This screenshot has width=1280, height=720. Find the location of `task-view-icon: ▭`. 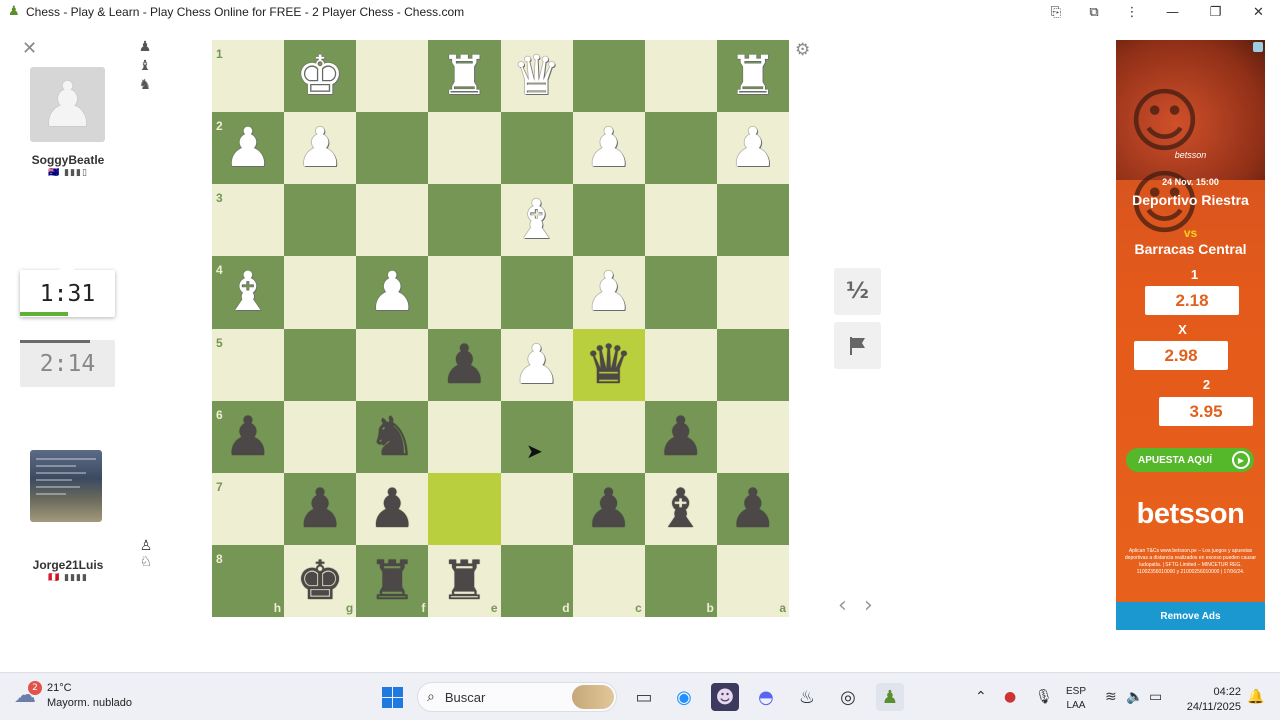

task-view-icon: ▭ is located at coordinates (644, 697).